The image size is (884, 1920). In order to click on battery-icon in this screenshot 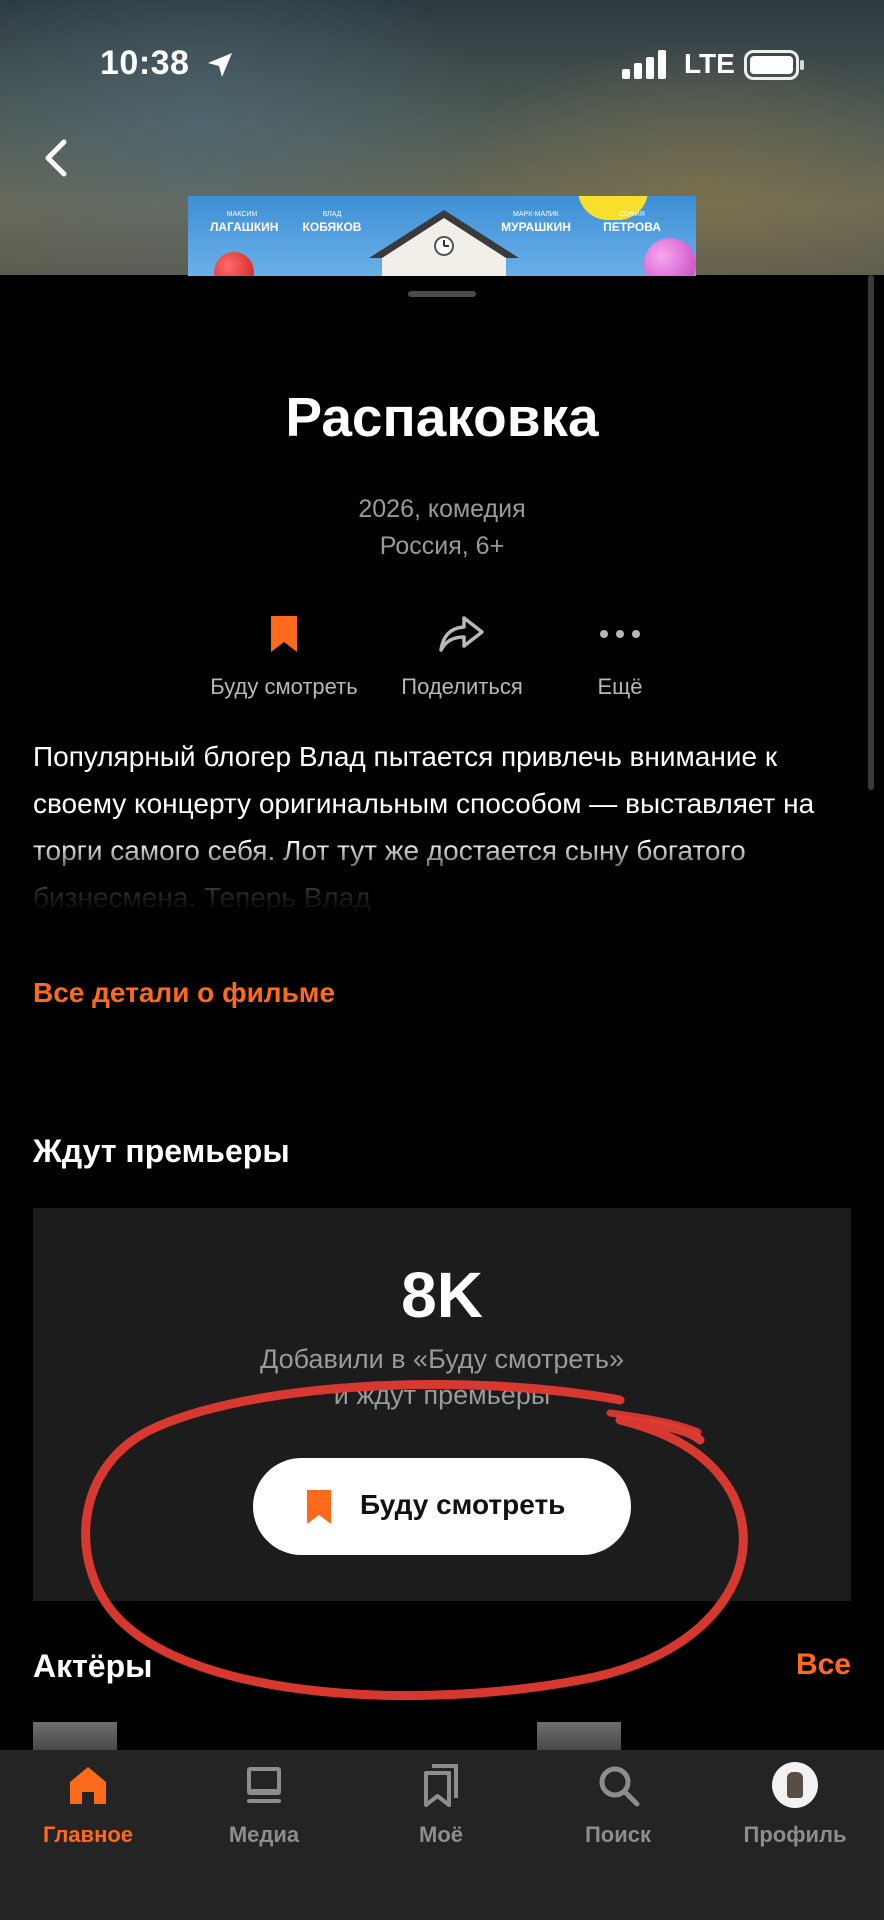, I will do `click(774, 65)`.